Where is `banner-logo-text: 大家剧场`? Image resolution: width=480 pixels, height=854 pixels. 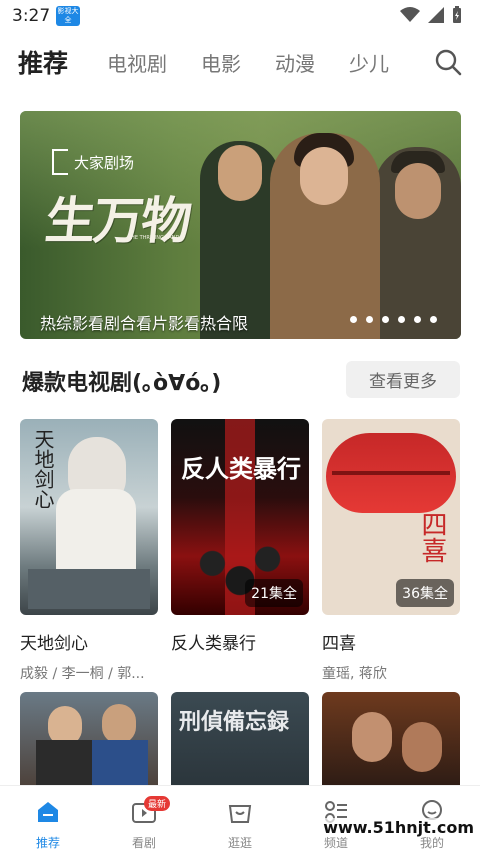
banner-logo-text: 大家剧场 is located at coordinates (104, 162).